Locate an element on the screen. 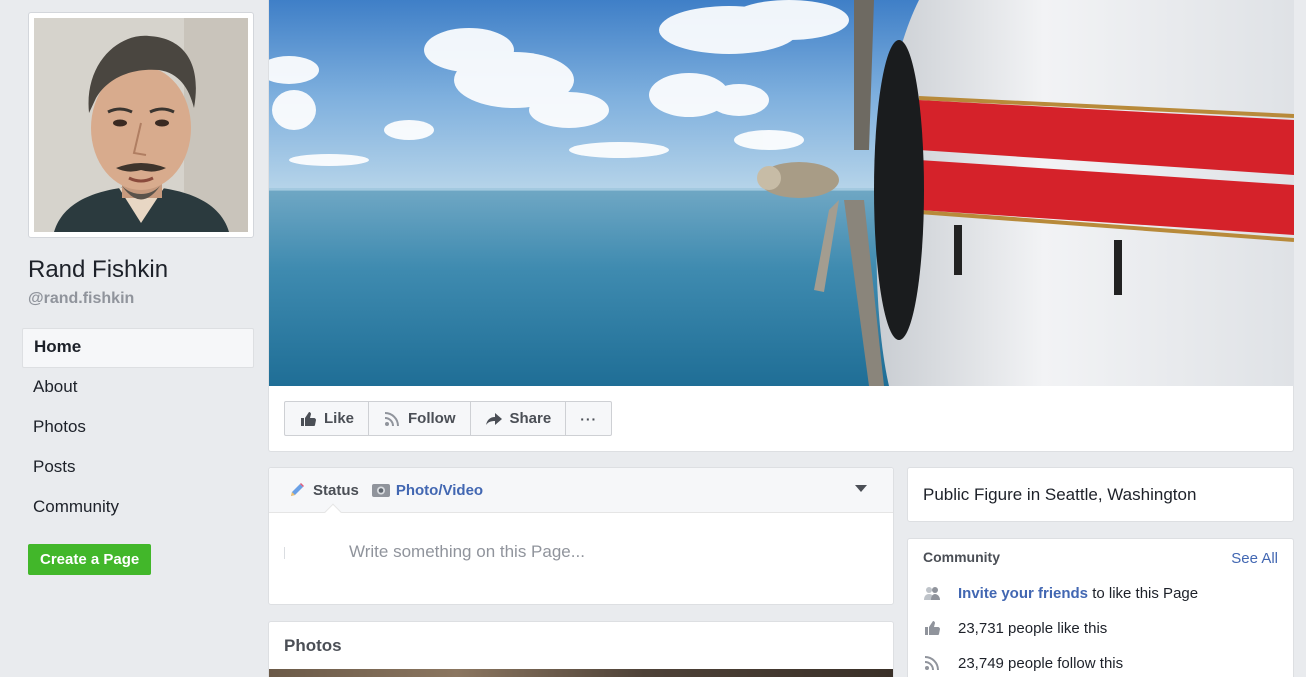 This screenshot has width=1306, height=677. invite-suffix: to like this Page is located at coordinates (1143, 593).